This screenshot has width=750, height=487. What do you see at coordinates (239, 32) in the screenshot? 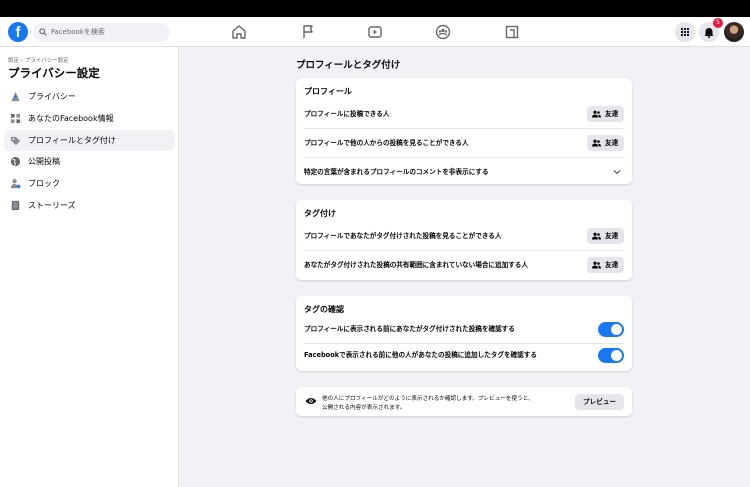
I see `home-icon` at bounding box center [239, 32].